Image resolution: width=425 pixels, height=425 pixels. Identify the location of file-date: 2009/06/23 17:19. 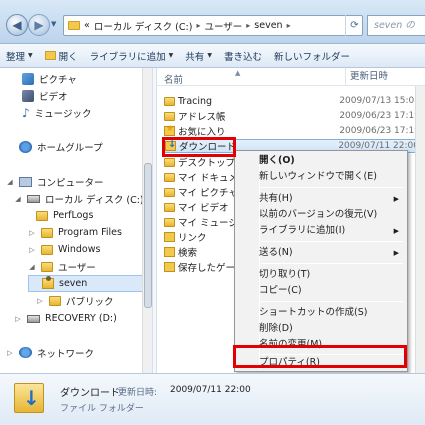
(379, 131).